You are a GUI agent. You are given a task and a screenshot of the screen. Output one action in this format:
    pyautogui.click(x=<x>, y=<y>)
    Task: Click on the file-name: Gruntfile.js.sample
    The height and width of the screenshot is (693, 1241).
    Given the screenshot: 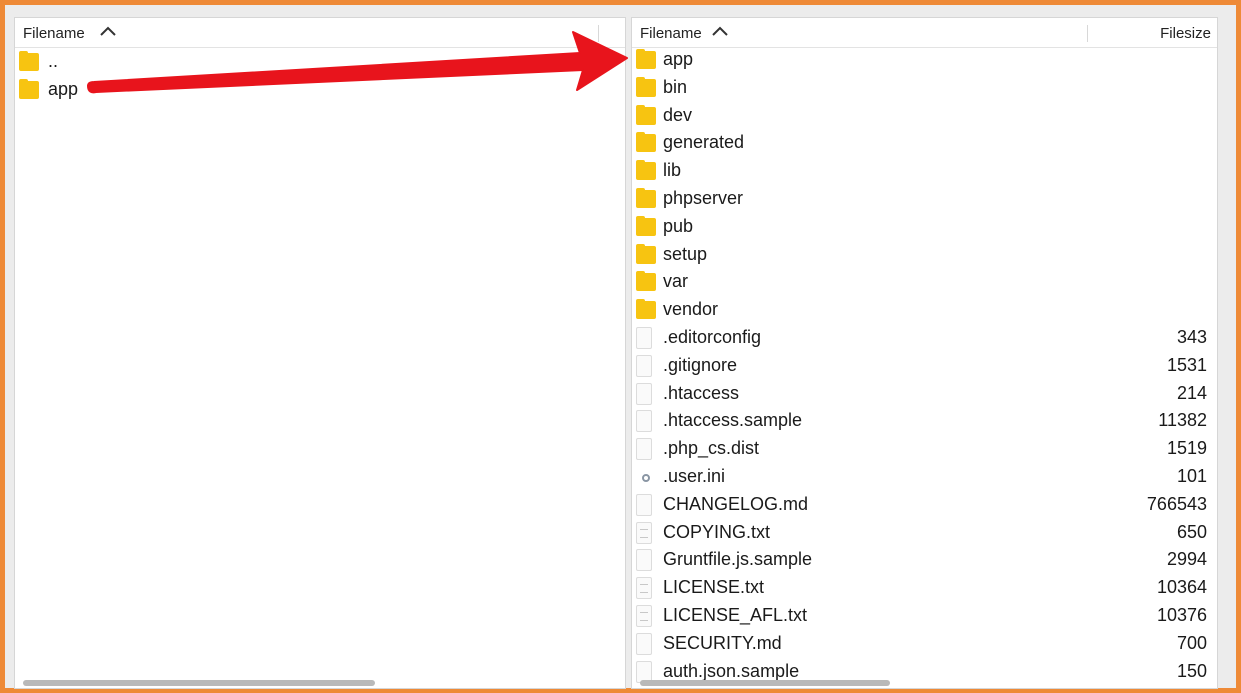 What is the action you would take?
    pyautogui.click(x=738, y=559)
    